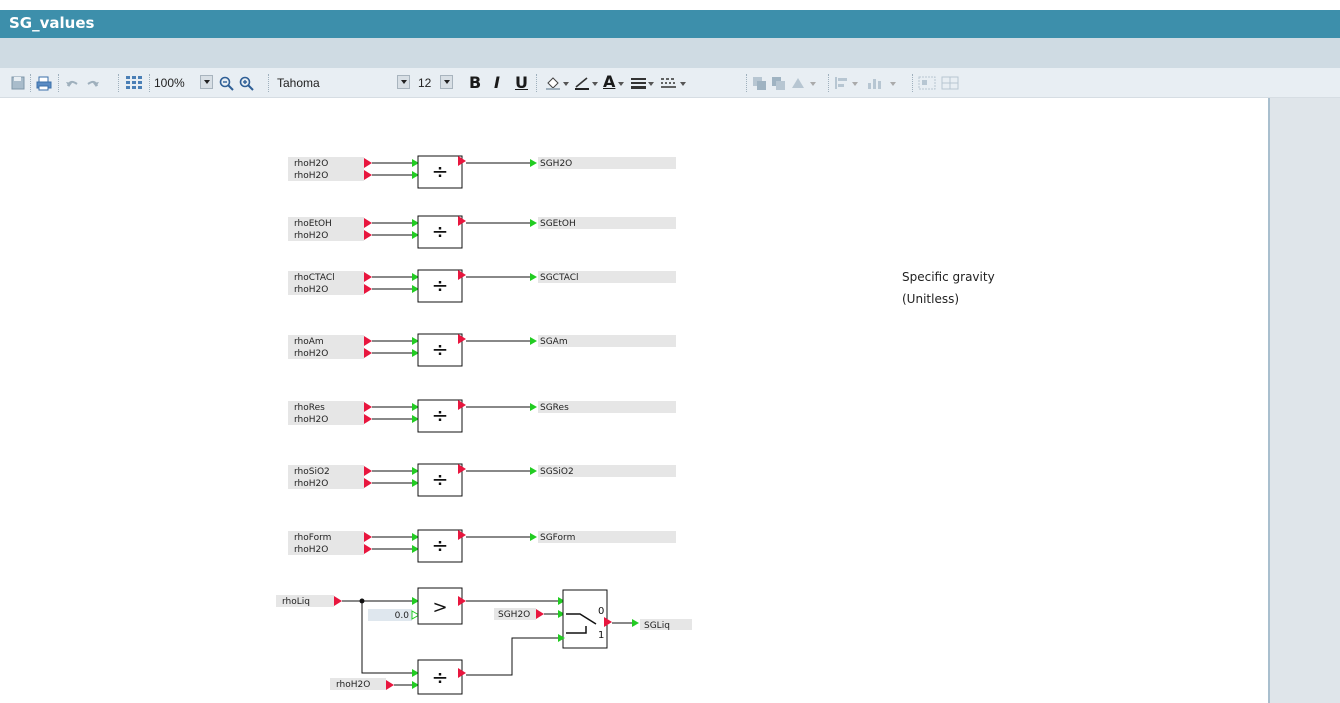 This screenshot has height=703, width=1340. What do you see at coordinates (657, 626) in the screenshot?
I see `output-label: SGLiq` at bounding box center [657, 626].